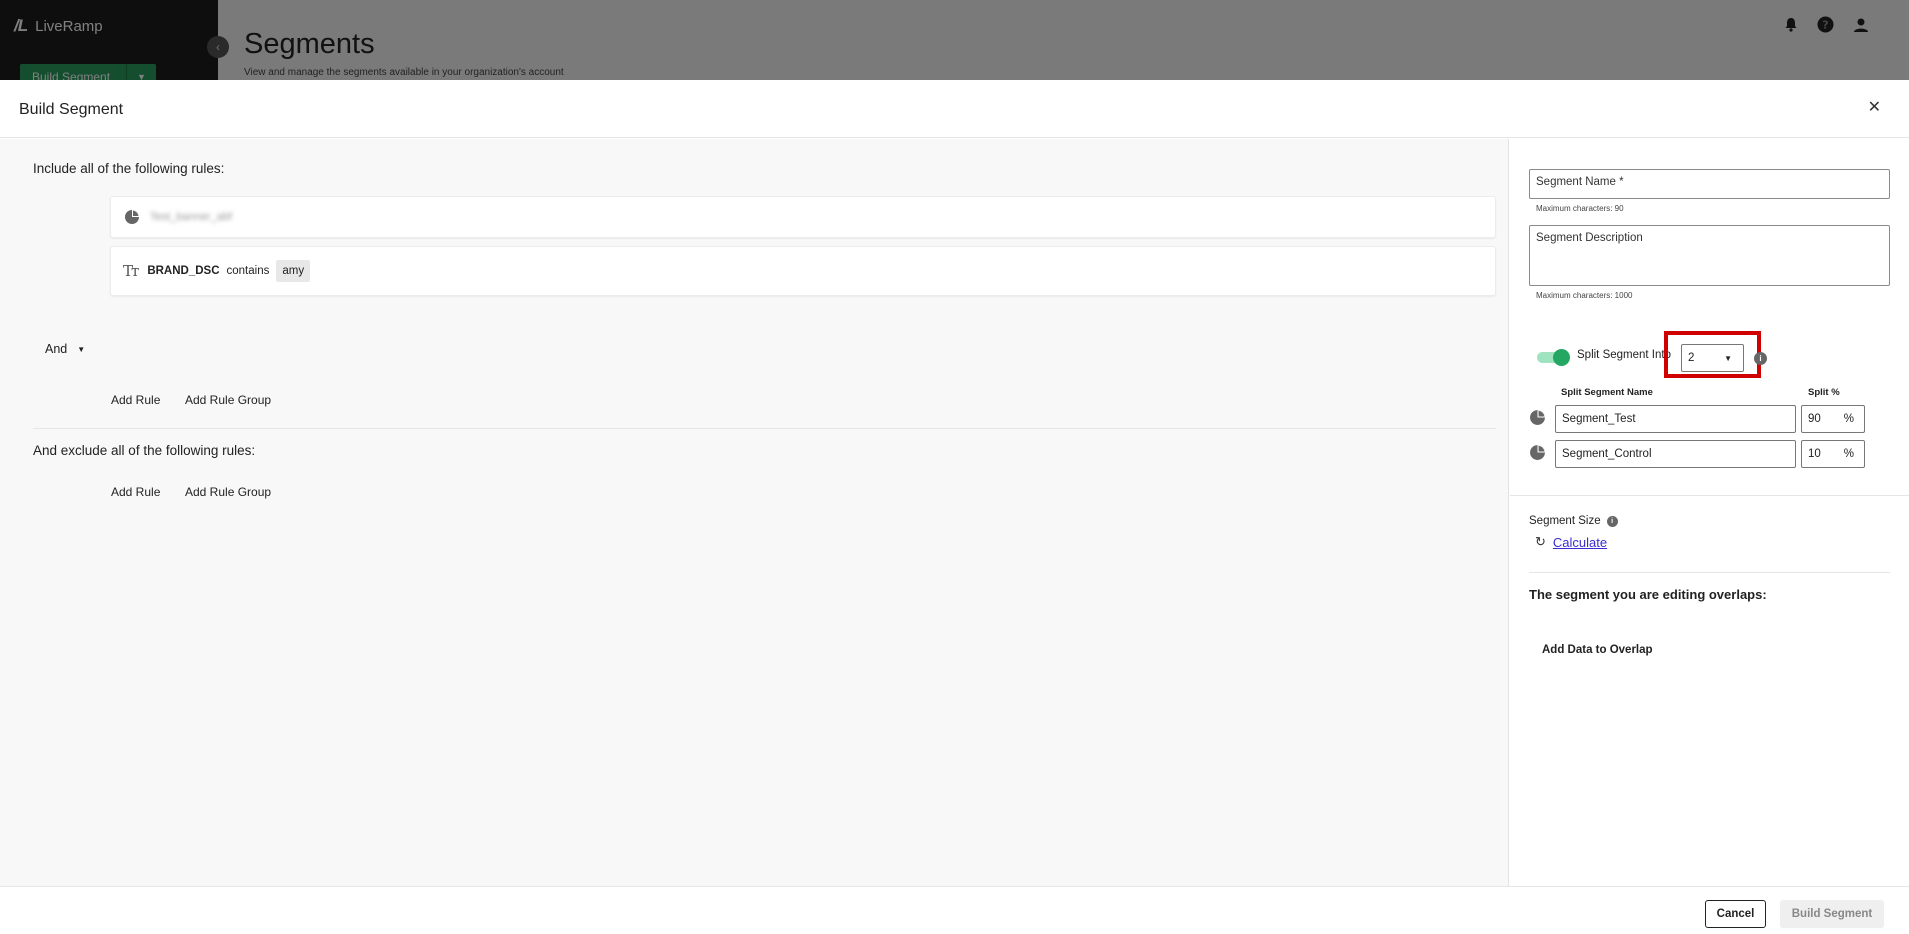 Image resolution: width=1909 pixels, height=934 pixels. Describe the element at coordinates (1540, 542) in the screenshot. I see `refresh-icon: ↻` at that location.